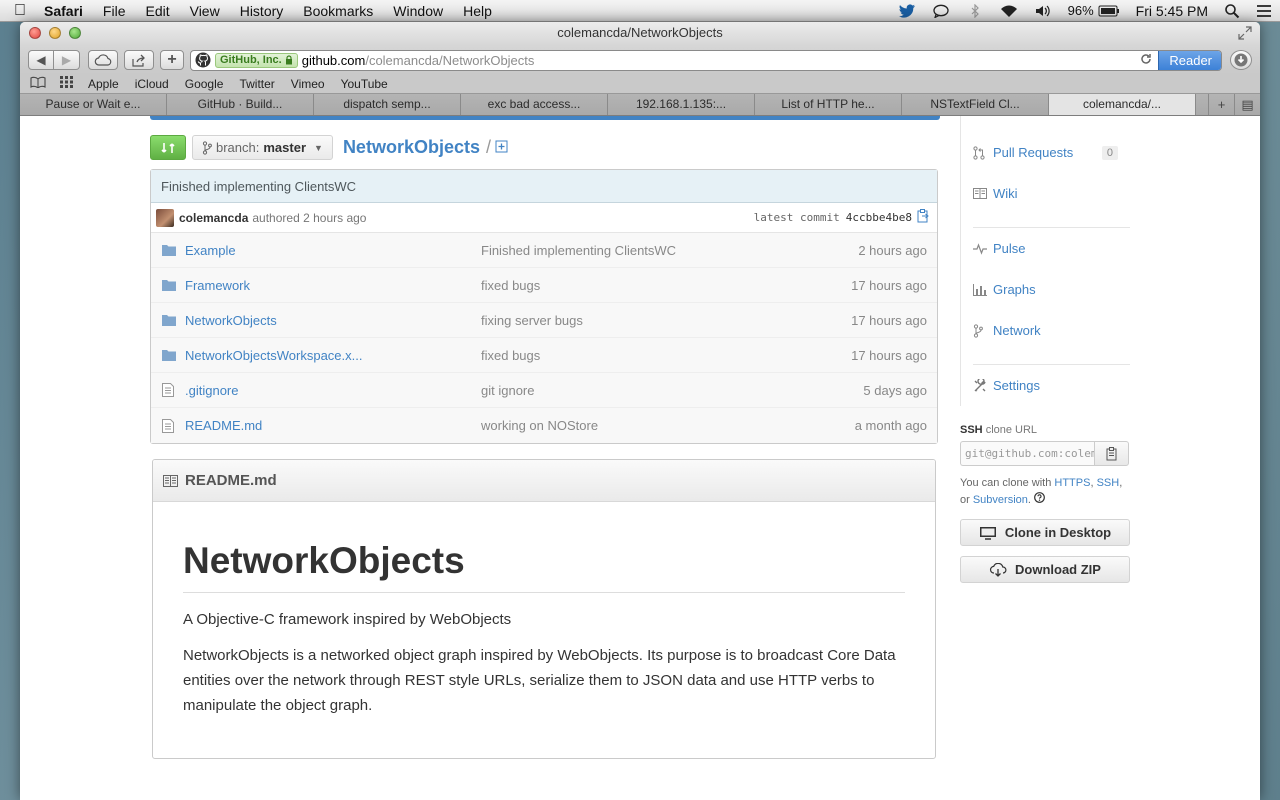  Describe the element at coordinates (333, 285) in the screenshot. I see `file-name-link: Framework` at that location.